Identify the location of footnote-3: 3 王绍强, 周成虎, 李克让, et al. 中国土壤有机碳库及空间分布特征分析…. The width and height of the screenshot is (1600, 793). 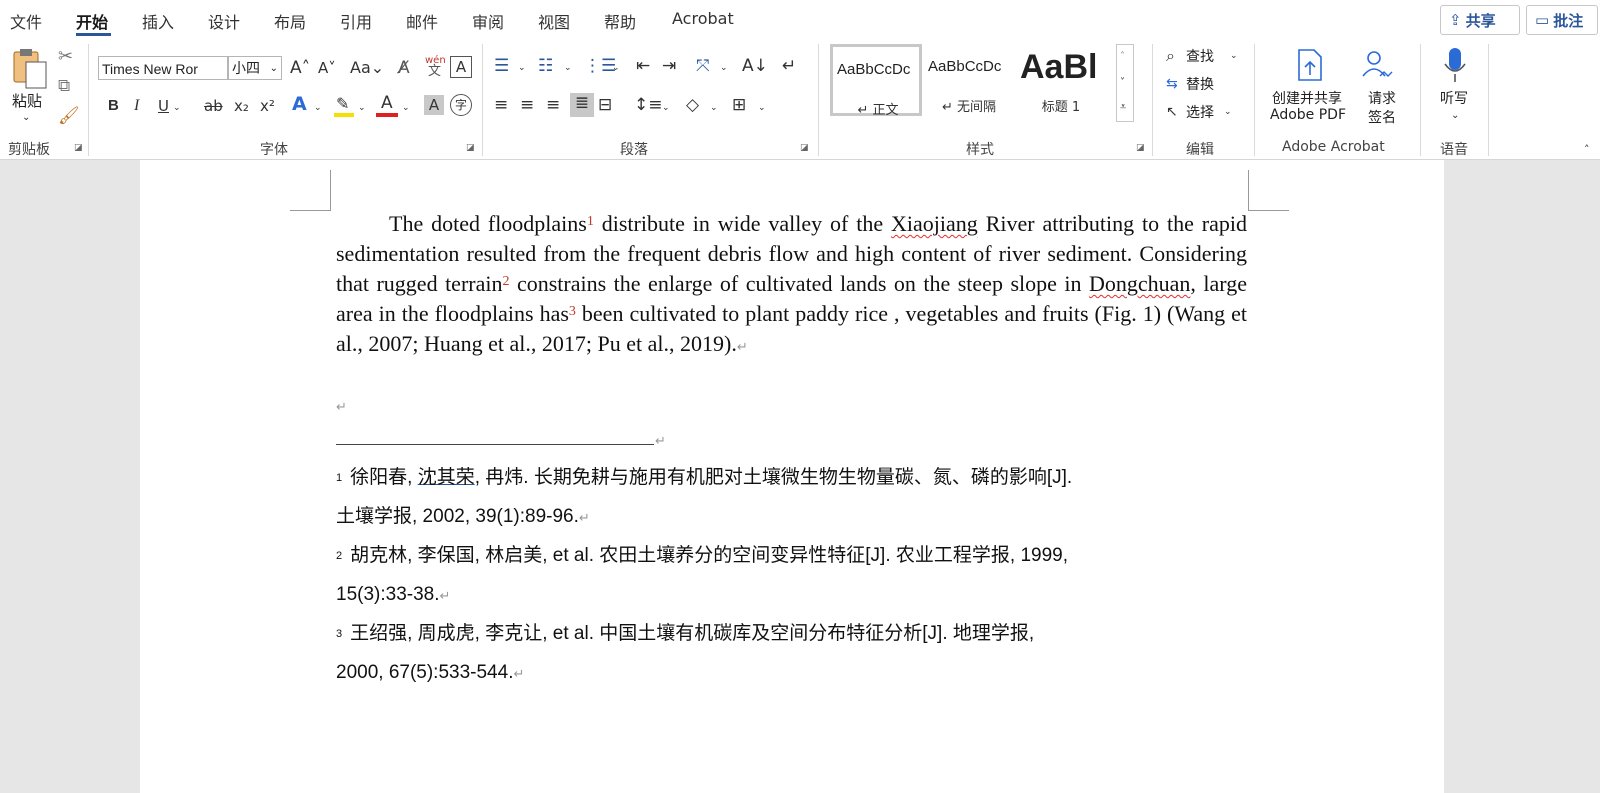
(791, 634).